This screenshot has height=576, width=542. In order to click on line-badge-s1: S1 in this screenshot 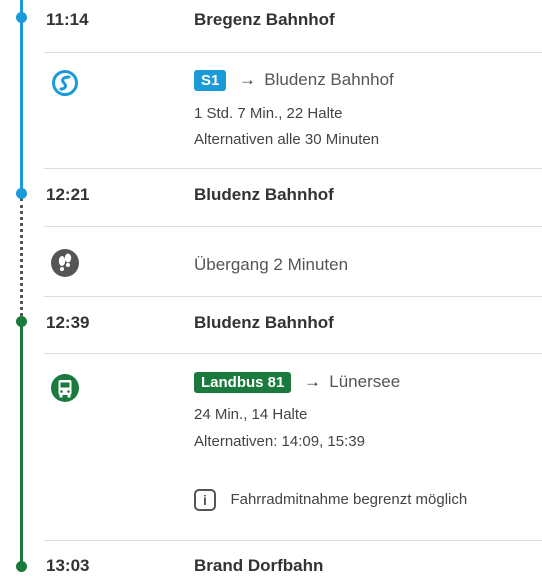, I will do `click(210, 80)`.